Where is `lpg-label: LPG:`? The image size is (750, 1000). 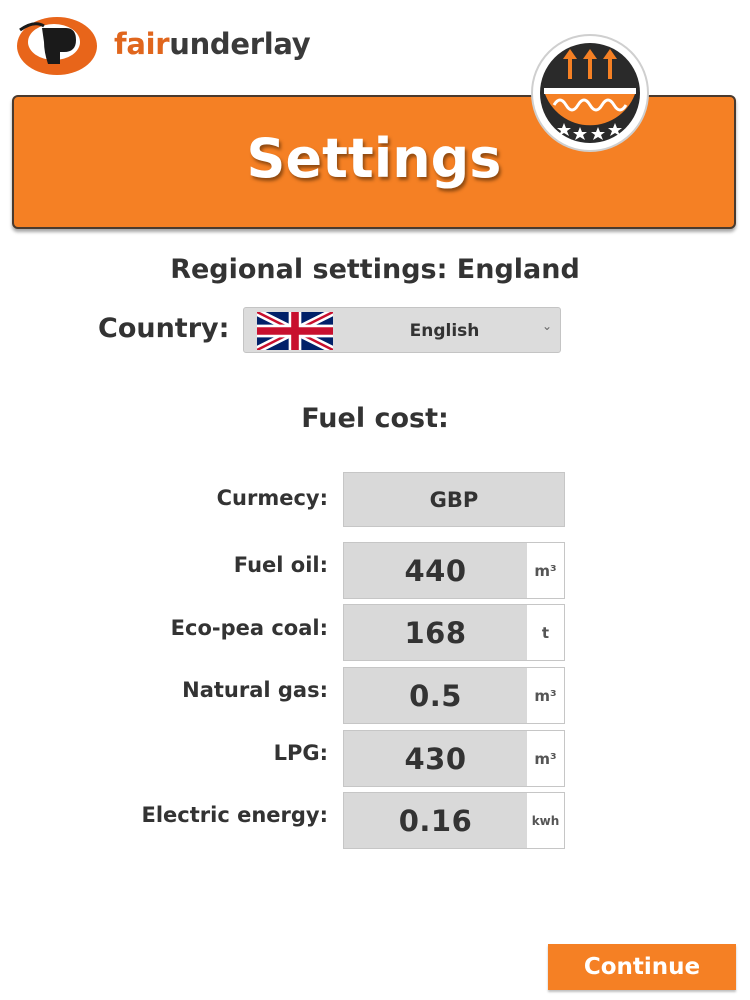
lpg-label: LPG: is located at coordinates (300, 753).